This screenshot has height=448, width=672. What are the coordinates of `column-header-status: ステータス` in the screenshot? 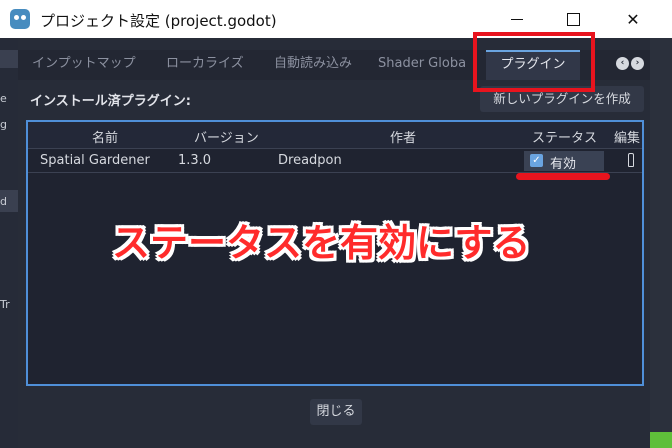 It's located at (565, 138).